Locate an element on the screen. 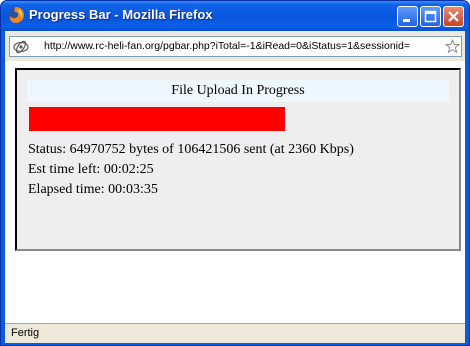  close-button is located at coordinates (453, 16).